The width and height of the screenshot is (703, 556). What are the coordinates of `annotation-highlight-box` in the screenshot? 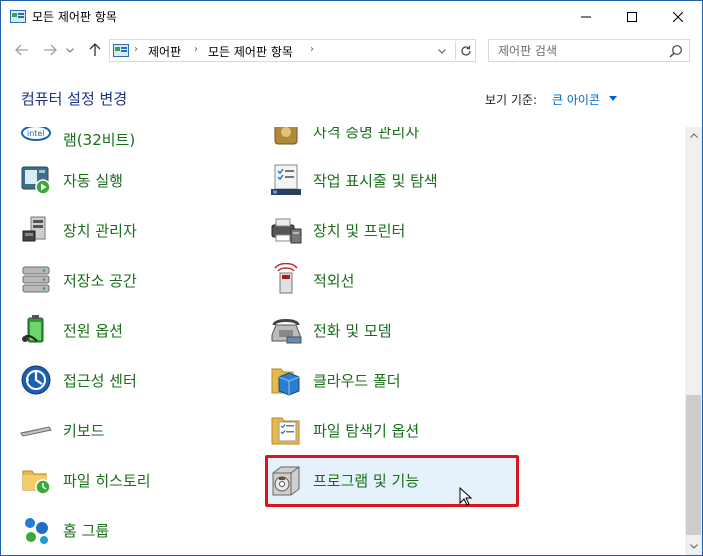 It's located at (392, 481).